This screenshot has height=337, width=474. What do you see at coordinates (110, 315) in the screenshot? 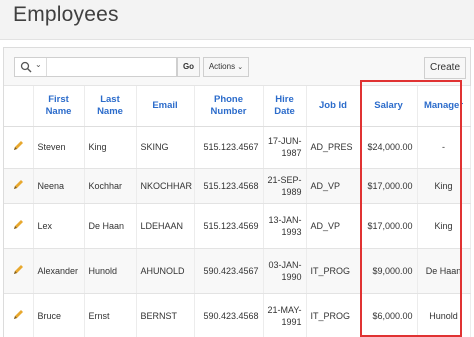
I see `cell-last-name: Ernst` at bounding box center [110, 315].